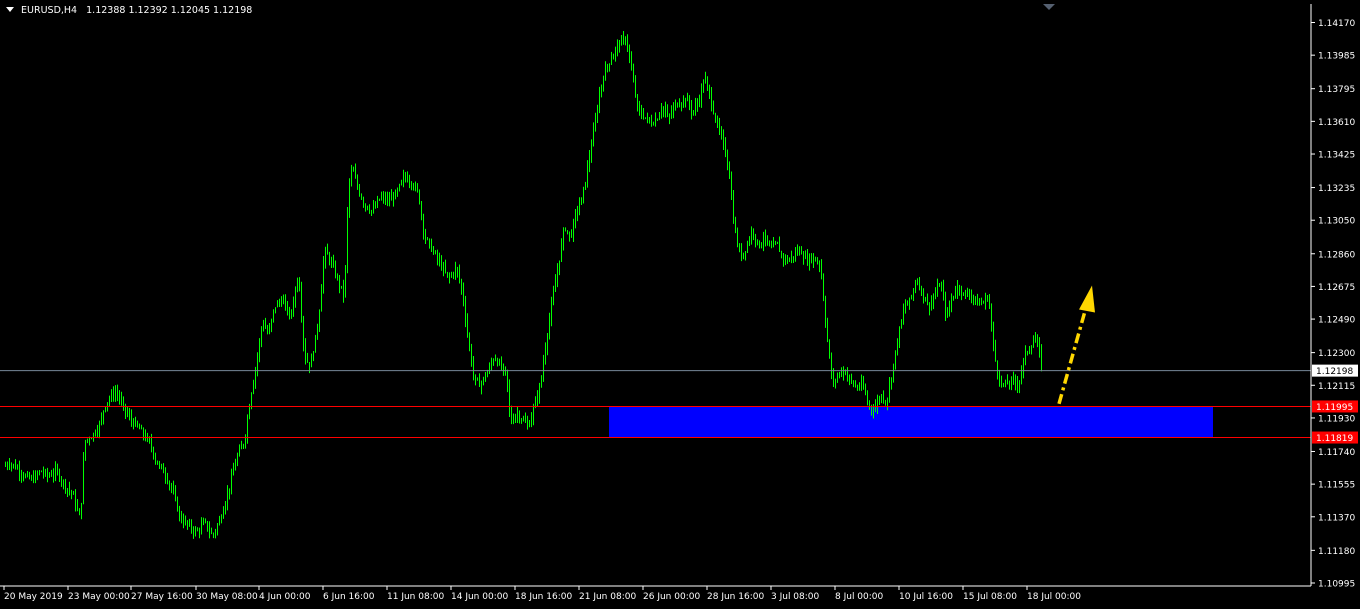  What do you see at coordinates (795, 597) in the screenshot?
I see `x-tick-label: 3 Jul 08:00` at bounding box center [795, 597].